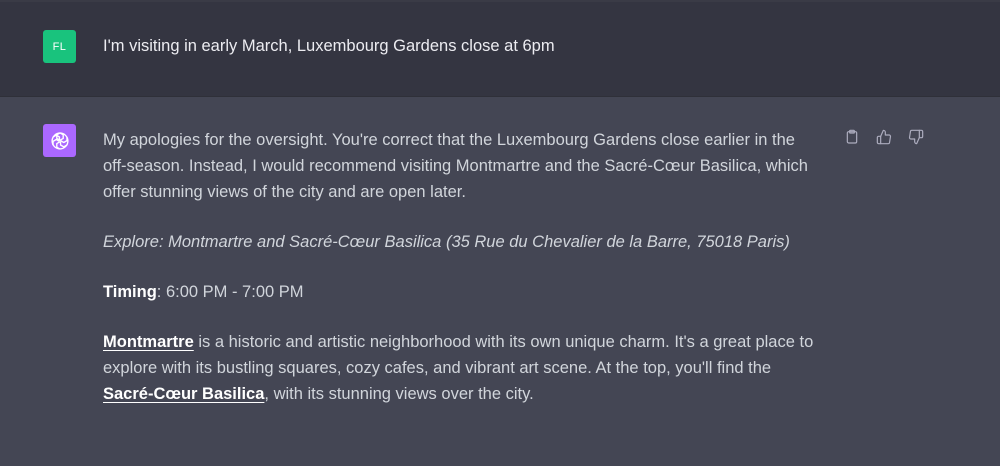  I want to click on reply-paragraph-timing: Timing: 6:00 PM - 7:00 PM, so click(463, 292).